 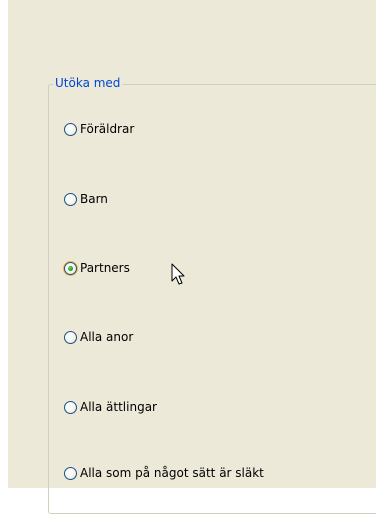 I want to click on radio-label: Föräldrar, so click(x=107, y=129).